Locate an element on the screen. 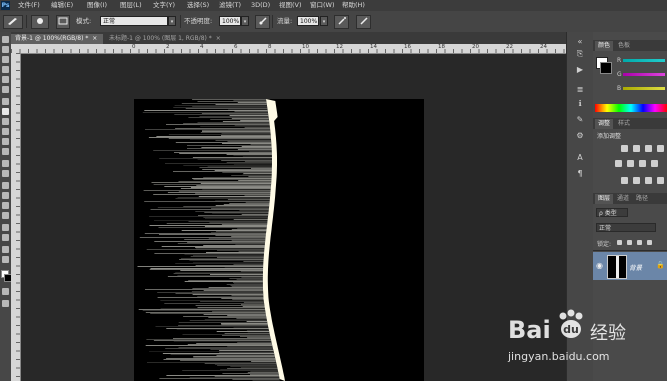  brightness-icon is located at coordinates (624, 148).